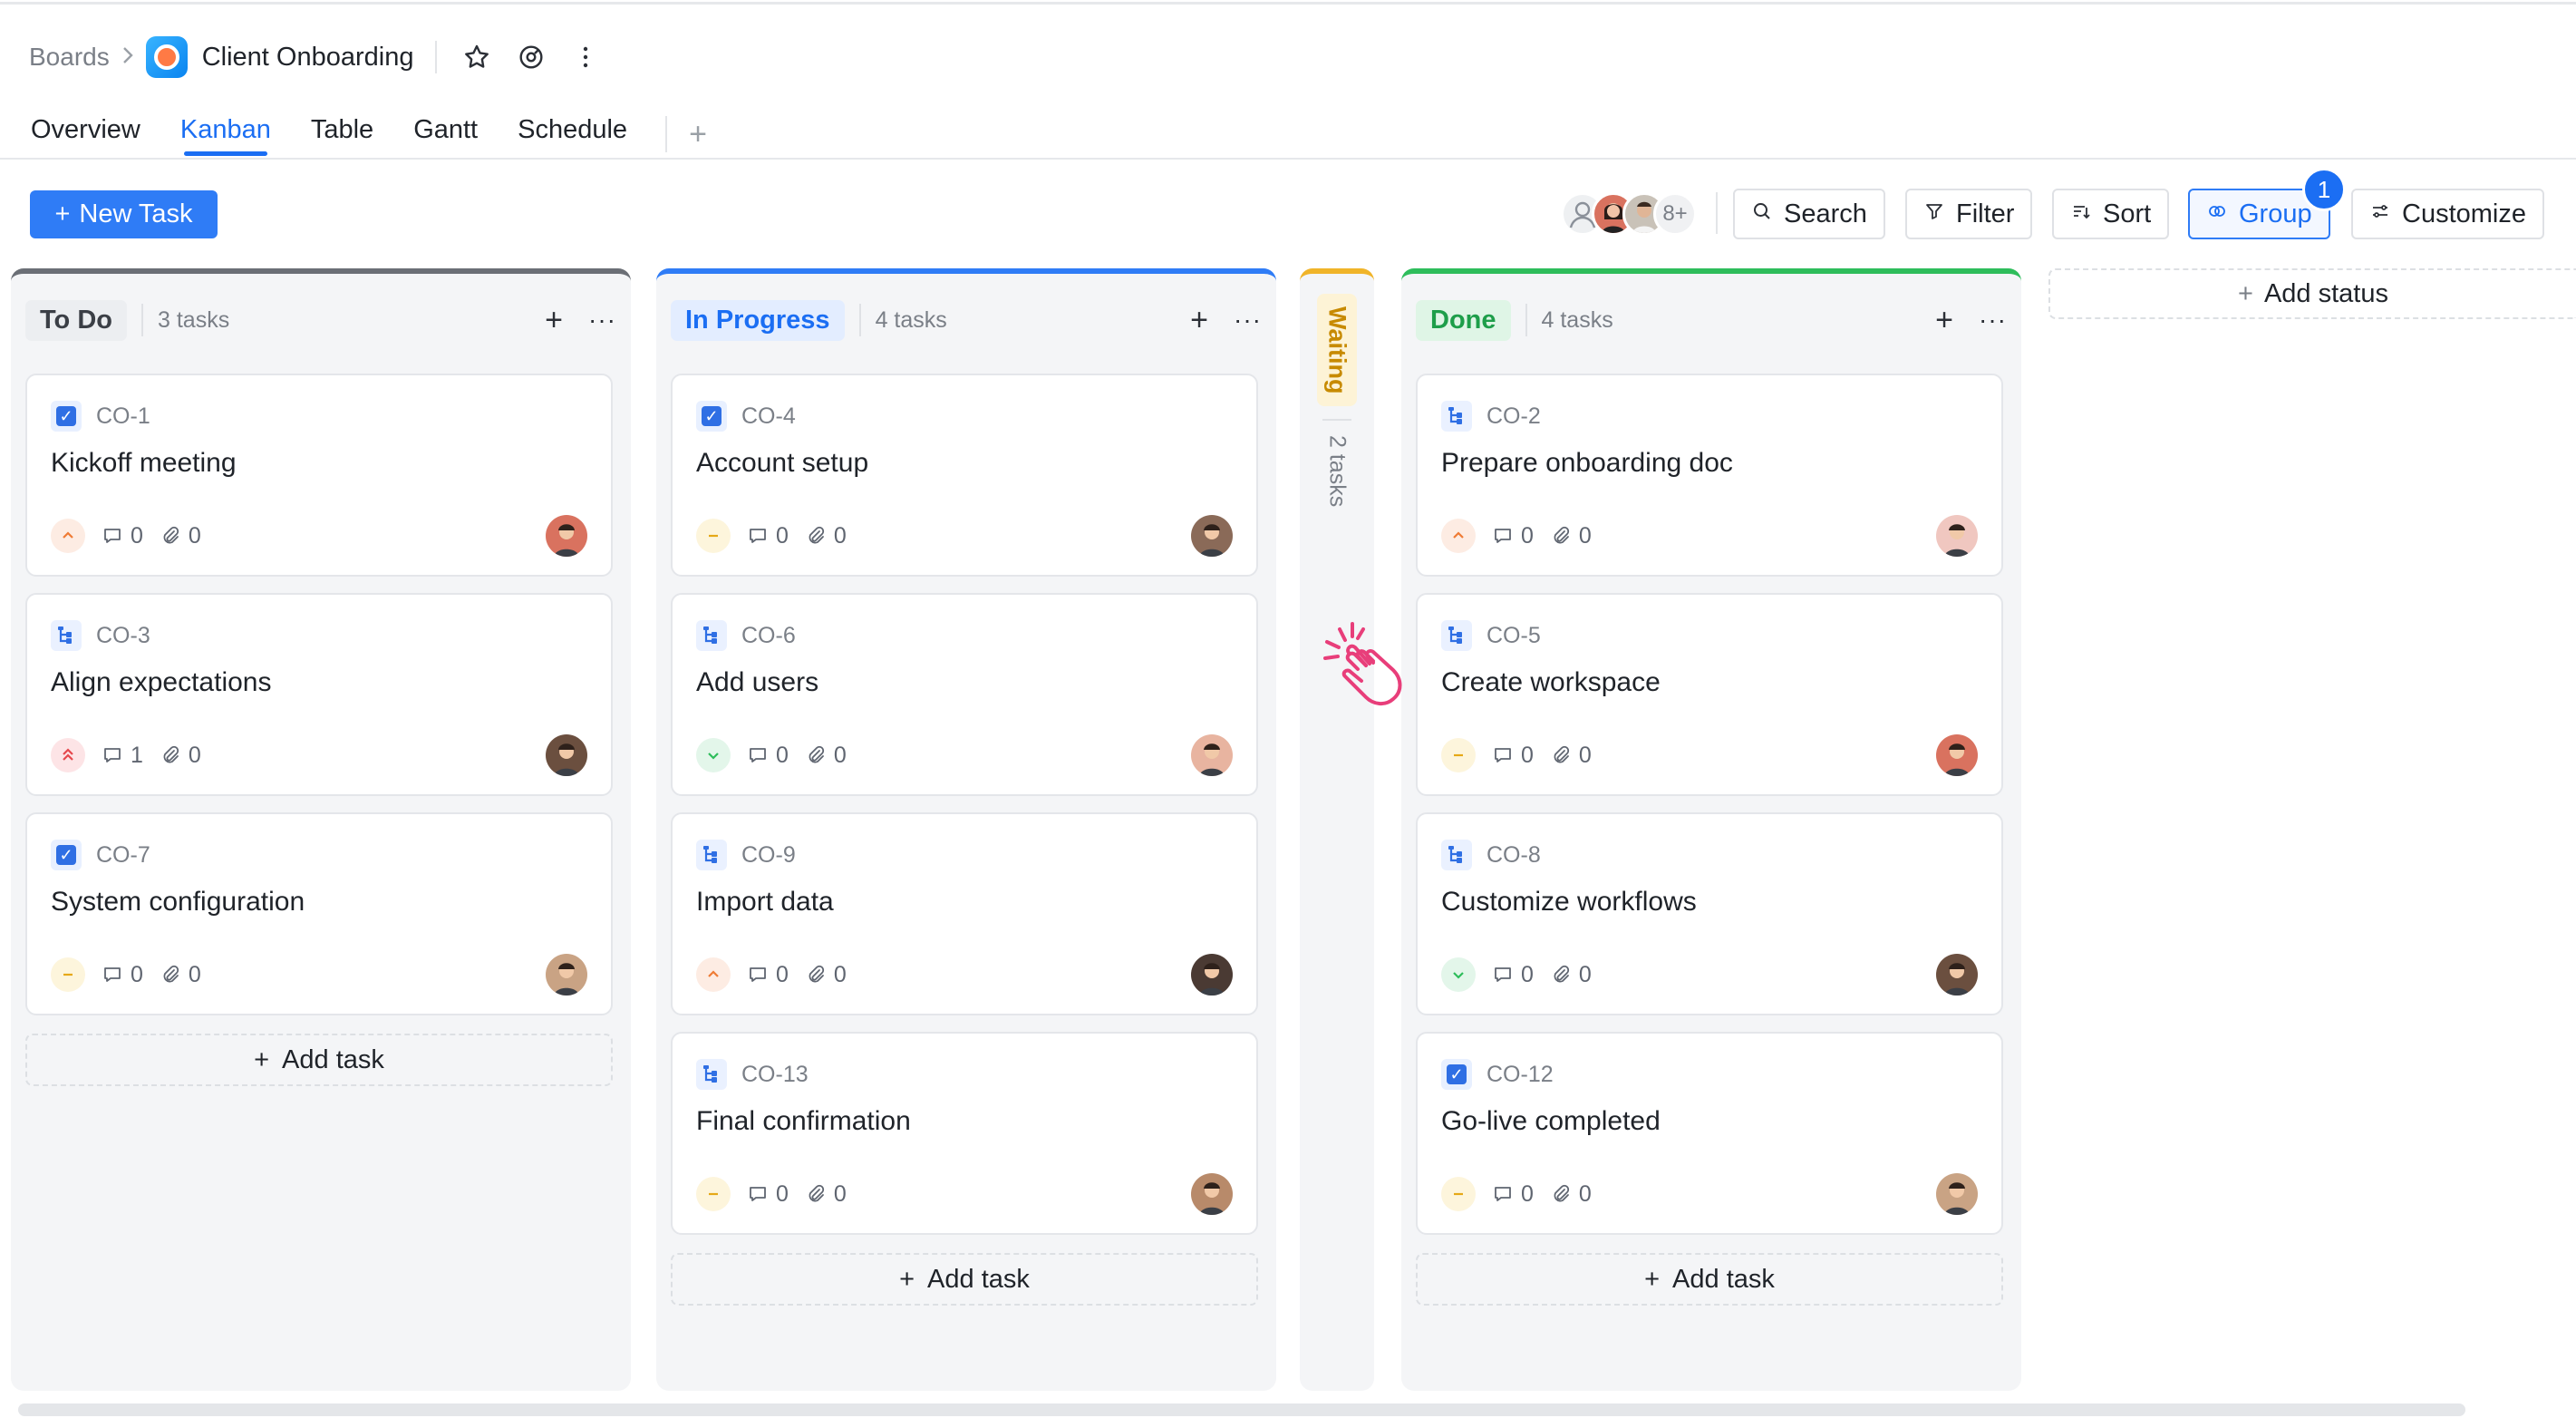  What do you see at coordinates (178, 902) in the screenshot?
I see `task-title: System configuration` at bounding box center [178, 902].